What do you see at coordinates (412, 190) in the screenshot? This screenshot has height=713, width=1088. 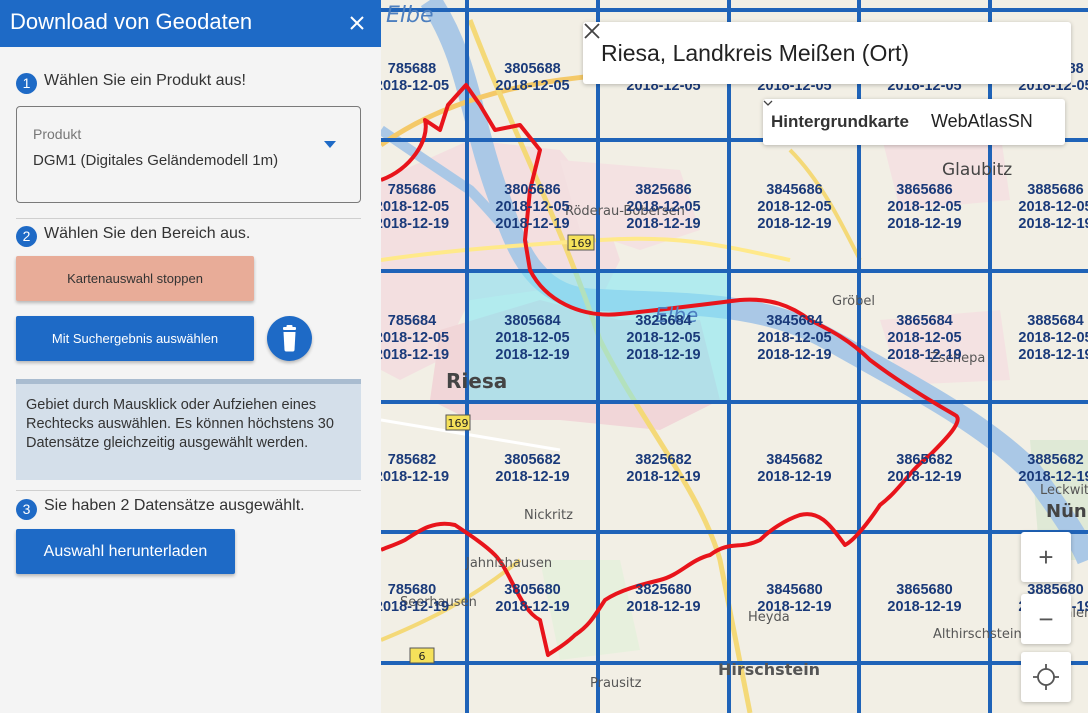 I see `tile-id-label: 785686` at bounding box center [412, 190].